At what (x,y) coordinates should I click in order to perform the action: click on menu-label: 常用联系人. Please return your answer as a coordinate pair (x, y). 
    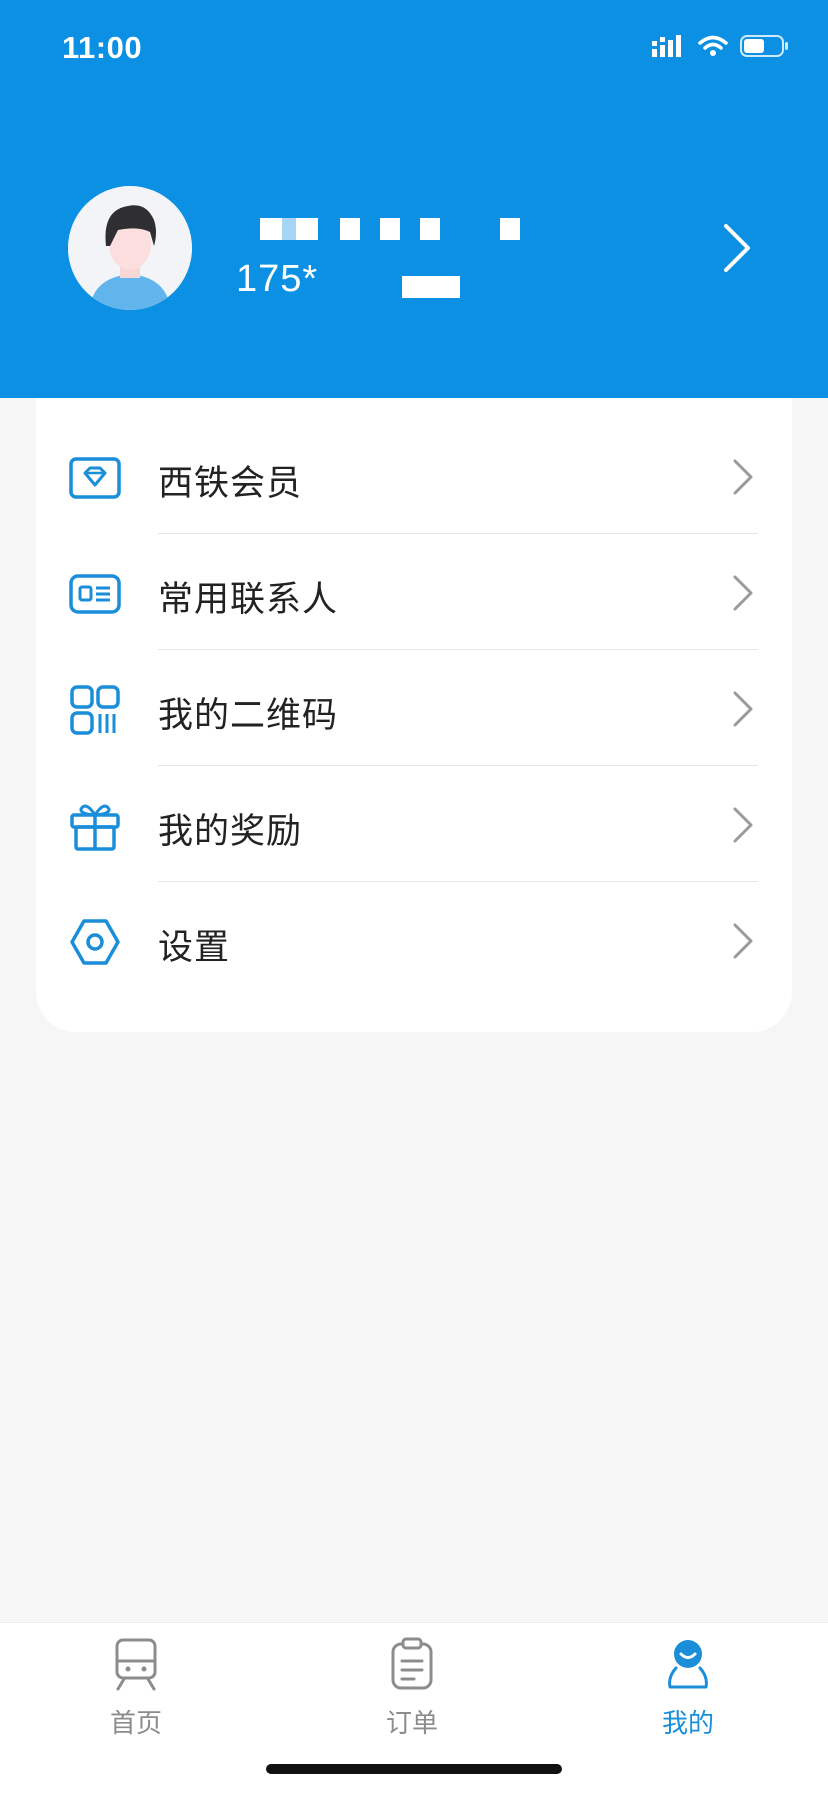
    Looking at the image, I should click on (248, 599).